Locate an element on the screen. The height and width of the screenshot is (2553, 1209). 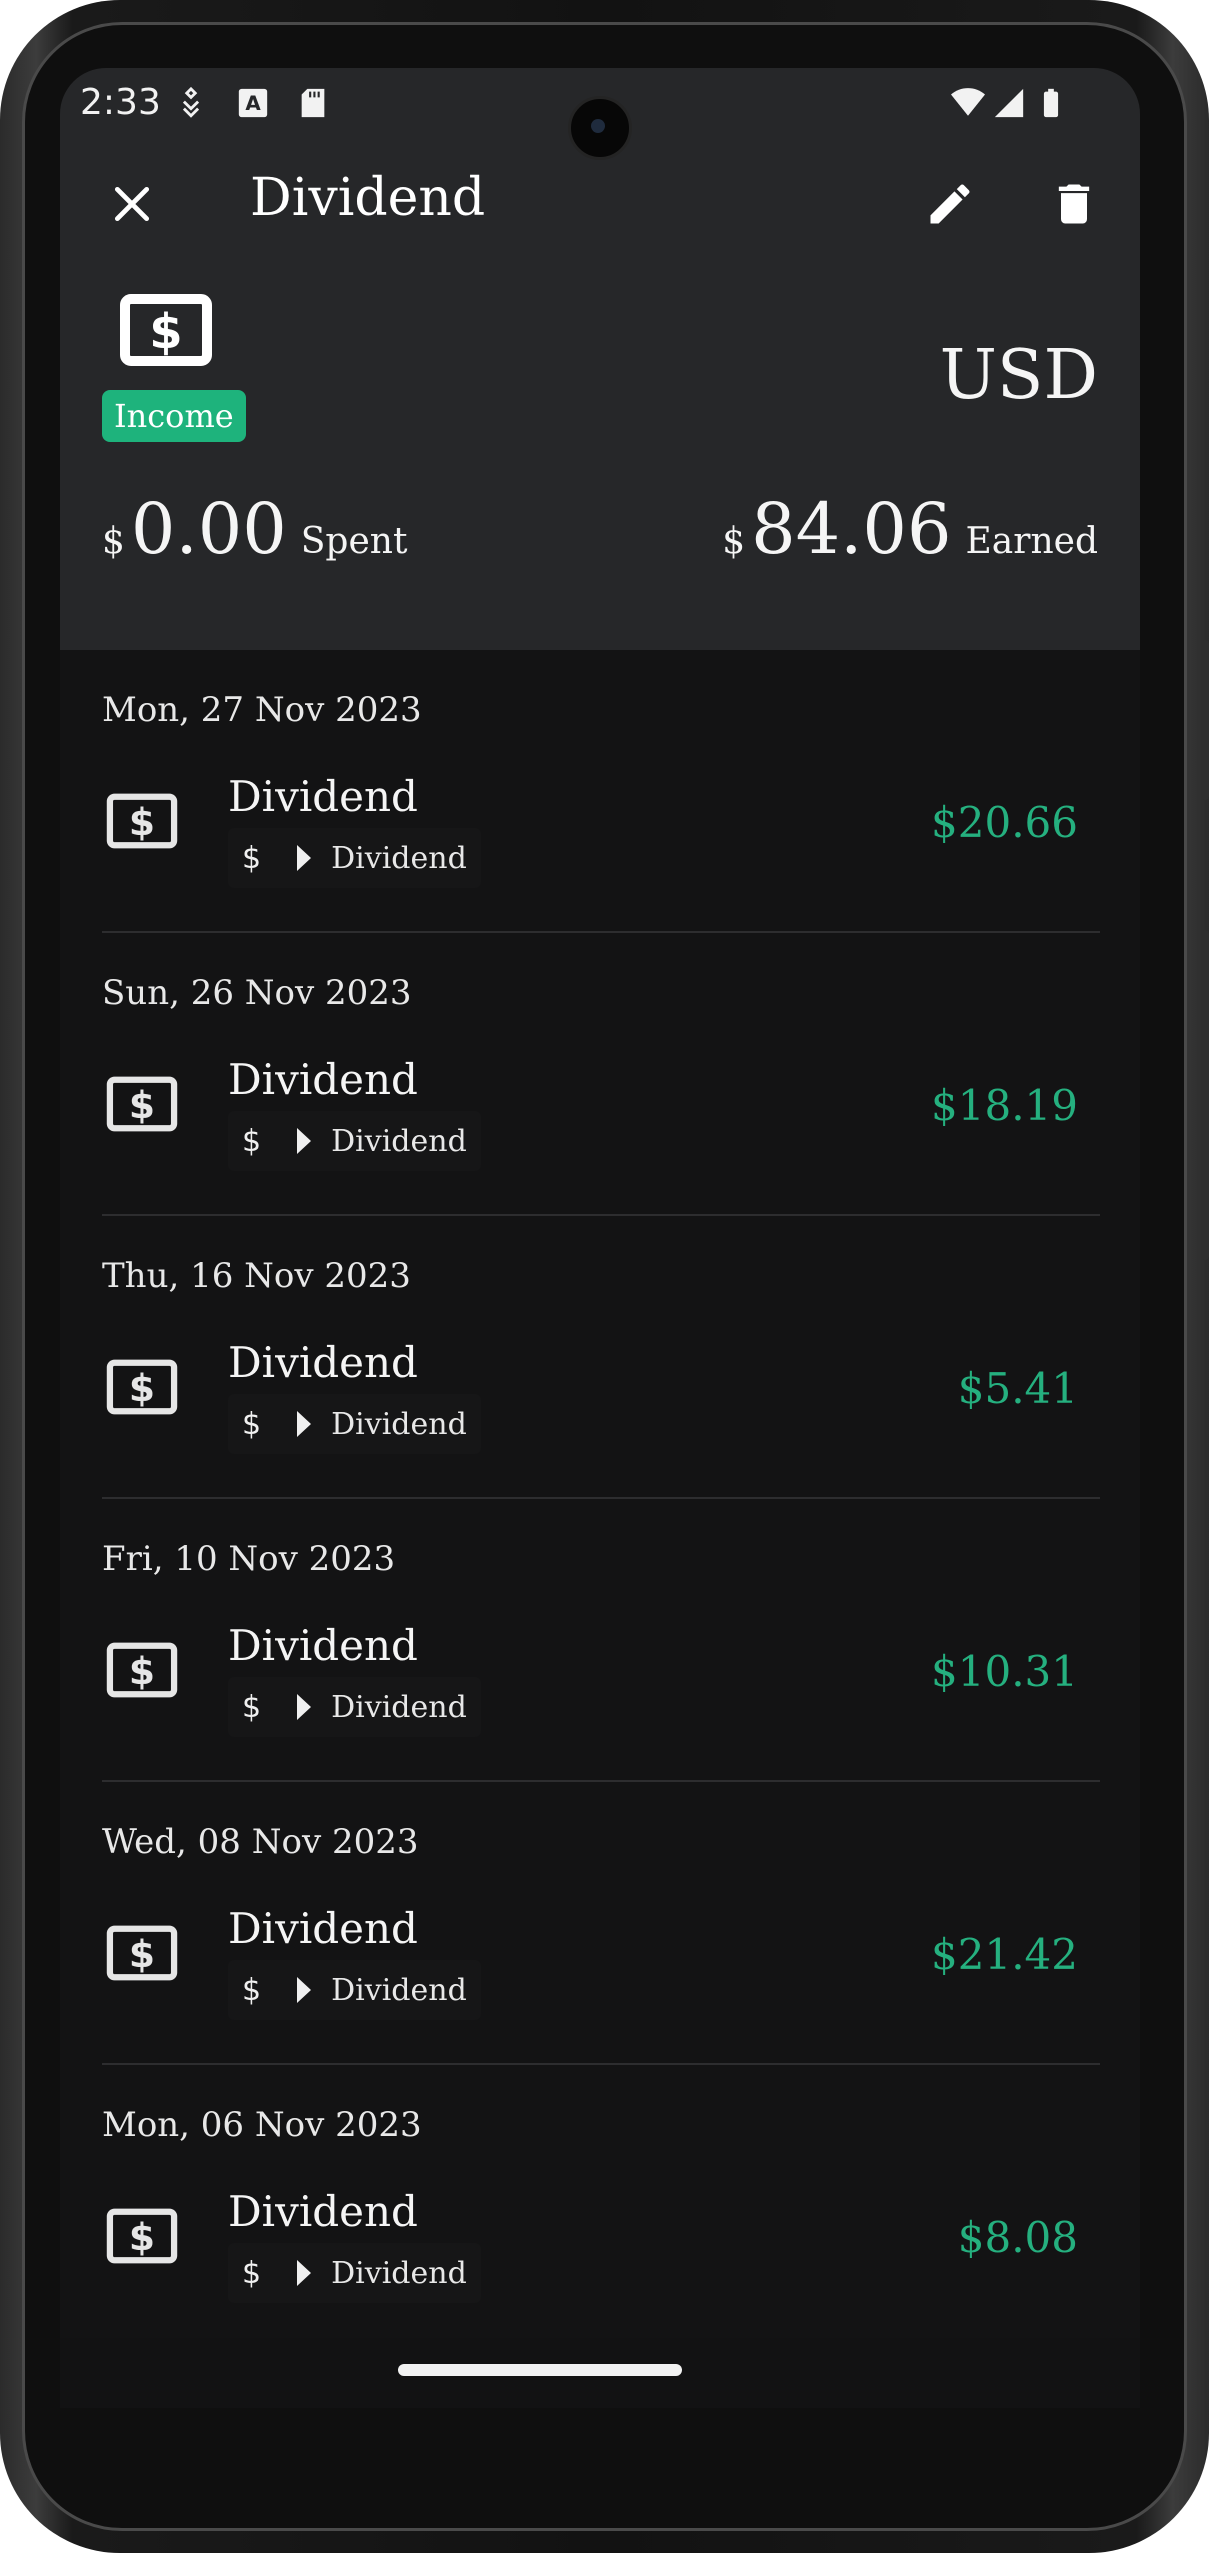
translate-icon: A is located at coordinates (253, 103).